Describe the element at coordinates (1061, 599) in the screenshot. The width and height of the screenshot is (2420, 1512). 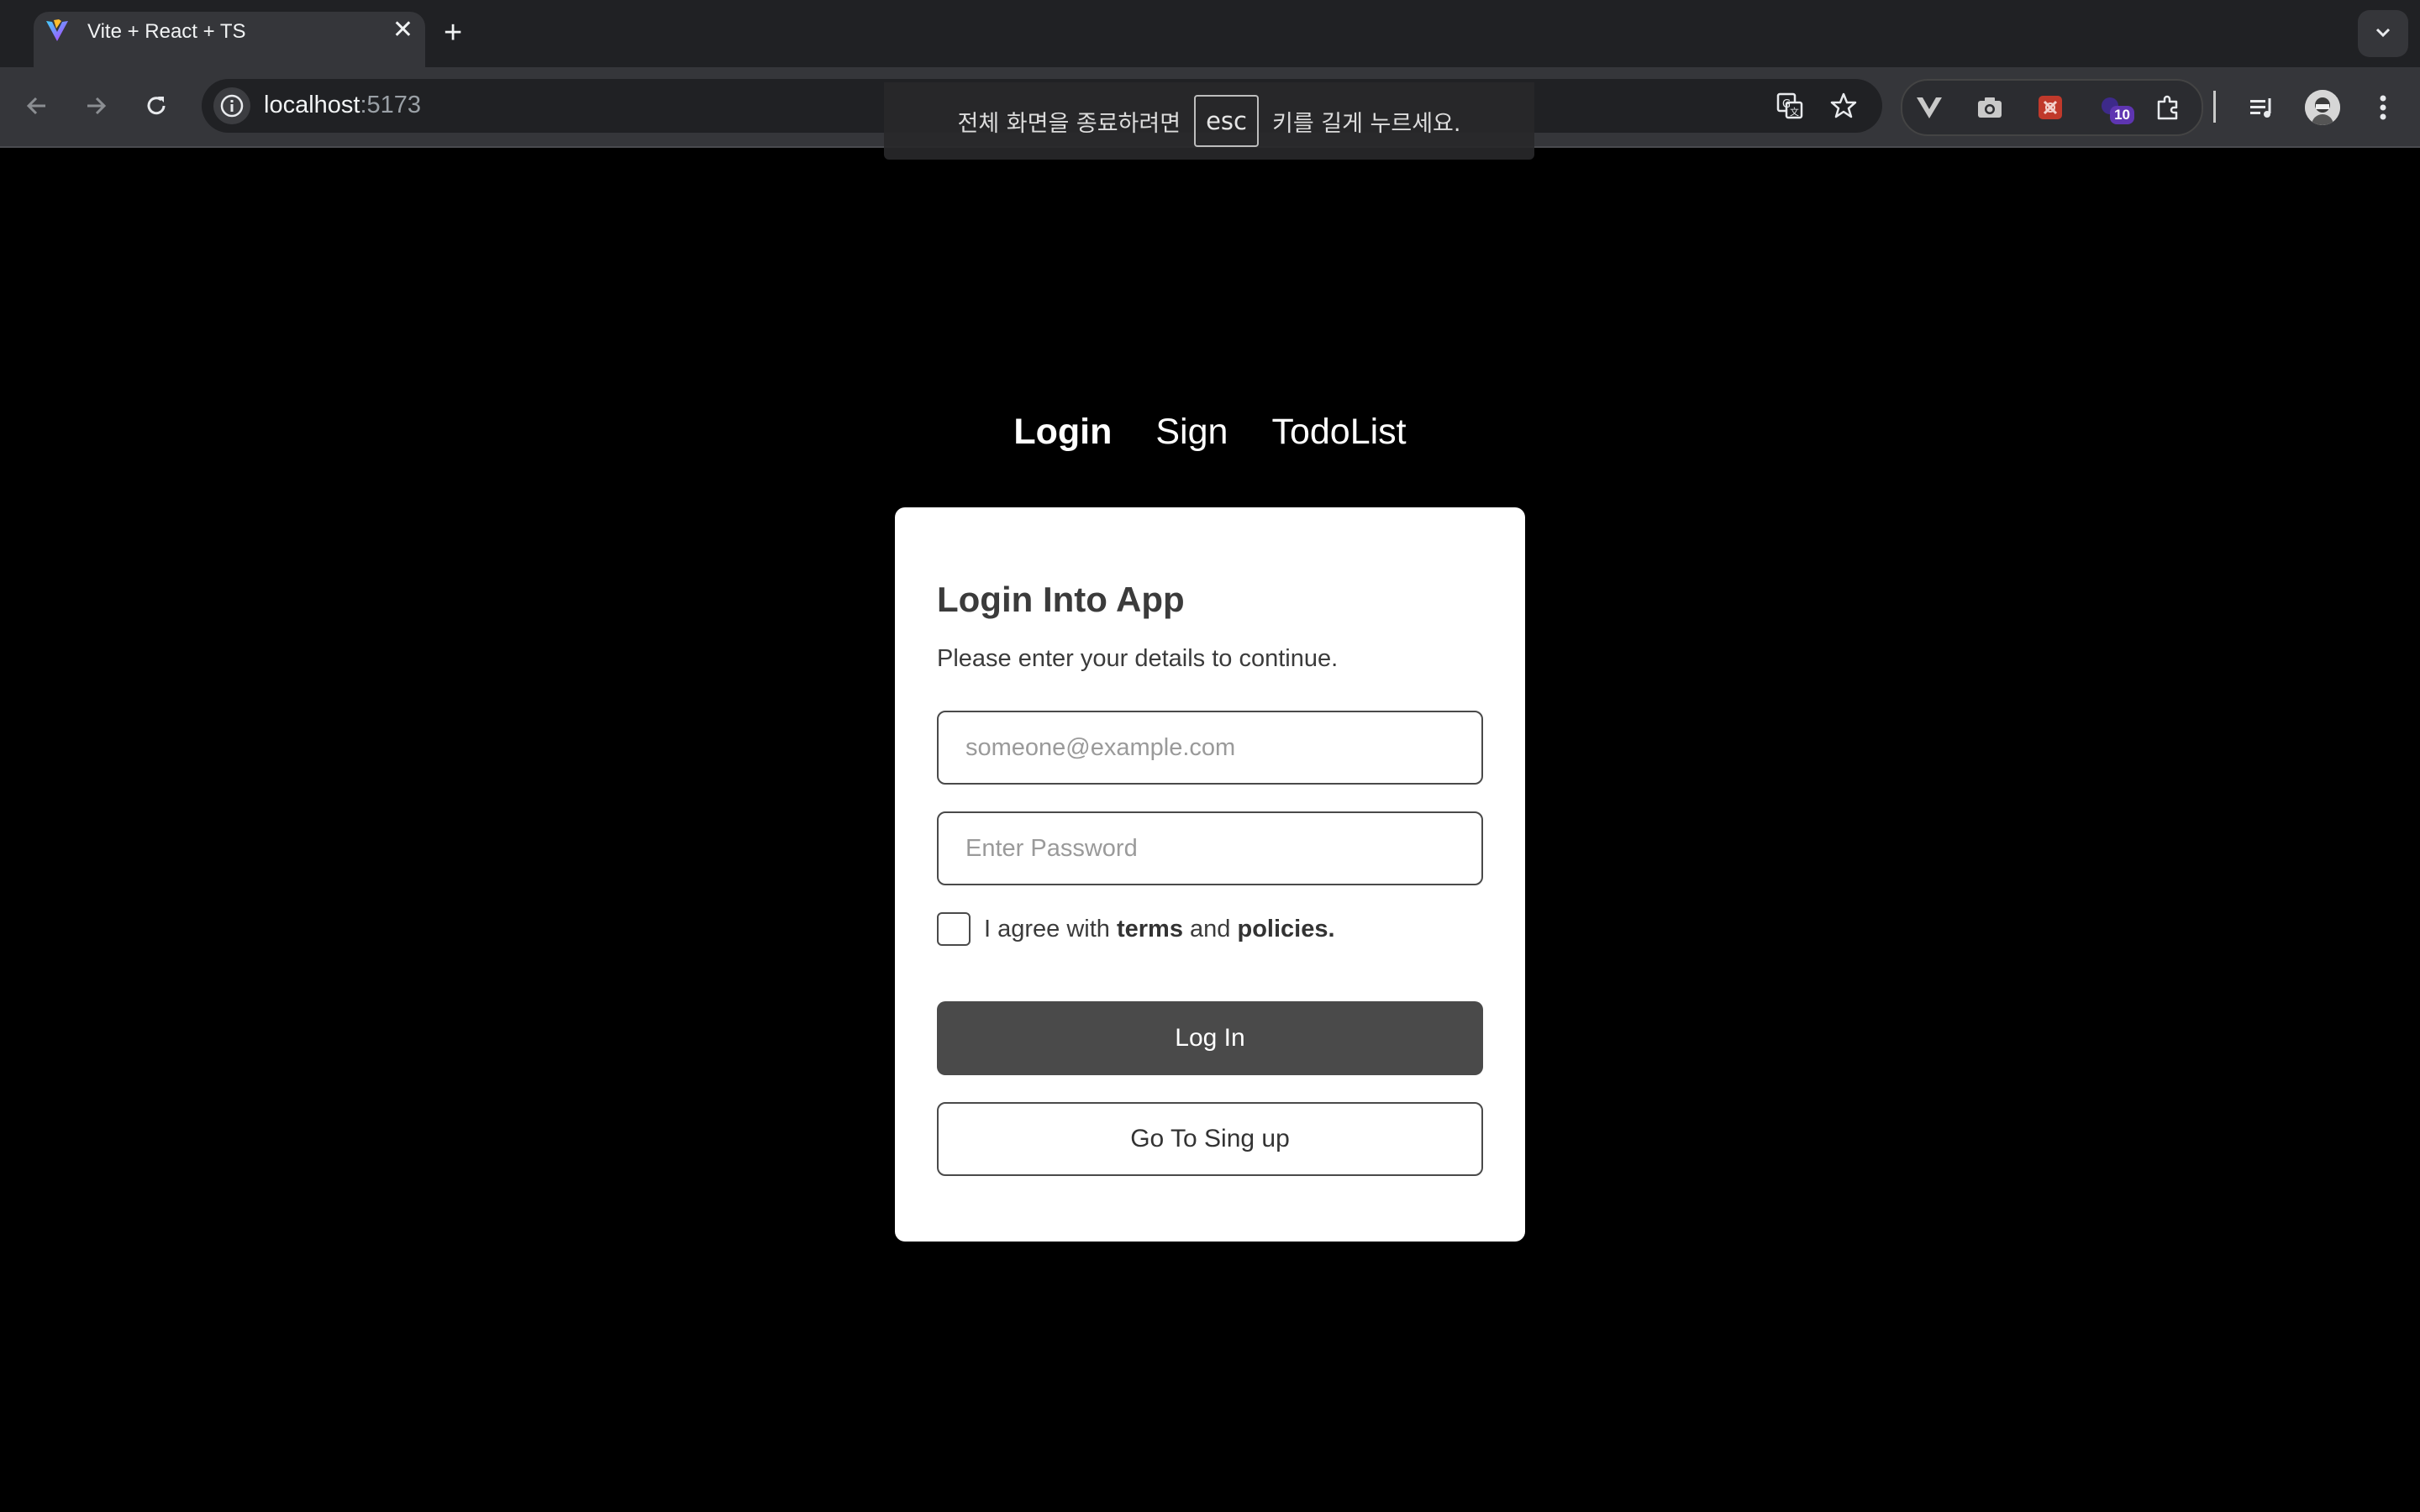
I see `login-title: Login Into App` at that location.